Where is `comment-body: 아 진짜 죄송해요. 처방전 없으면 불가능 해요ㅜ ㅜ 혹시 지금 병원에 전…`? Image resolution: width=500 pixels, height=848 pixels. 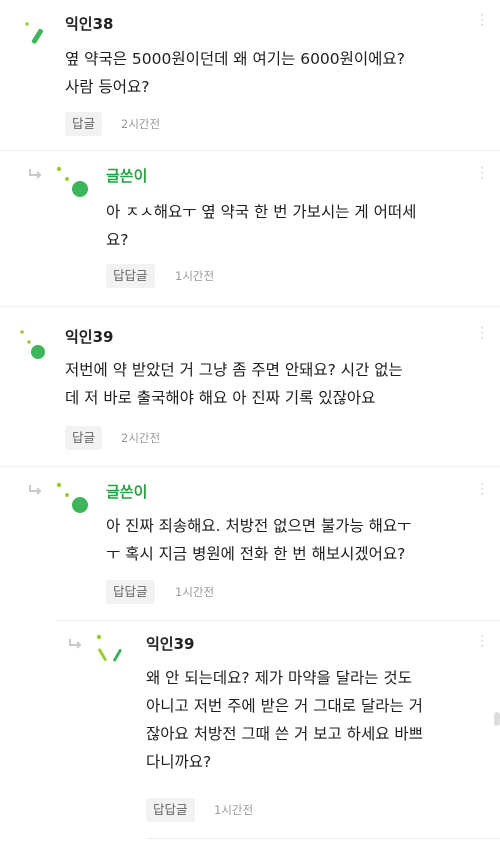
comment-body: 아 진짜 죄송해요. 처방전 없으면 불가능 해요ㅜ ㅜ 혹시 지금 병원에 전… is located at coordinates (259, 540).